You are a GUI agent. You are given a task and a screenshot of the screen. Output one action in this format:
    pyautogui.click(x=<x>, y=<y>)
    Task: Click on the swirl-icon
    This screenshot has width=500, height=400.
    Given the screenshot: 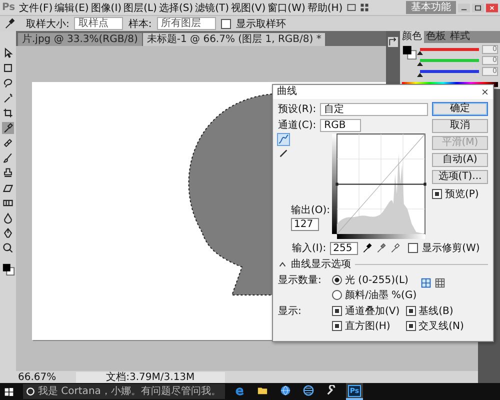 What is the action you would take?
    pyautogui.click(x=239, y=390)
    